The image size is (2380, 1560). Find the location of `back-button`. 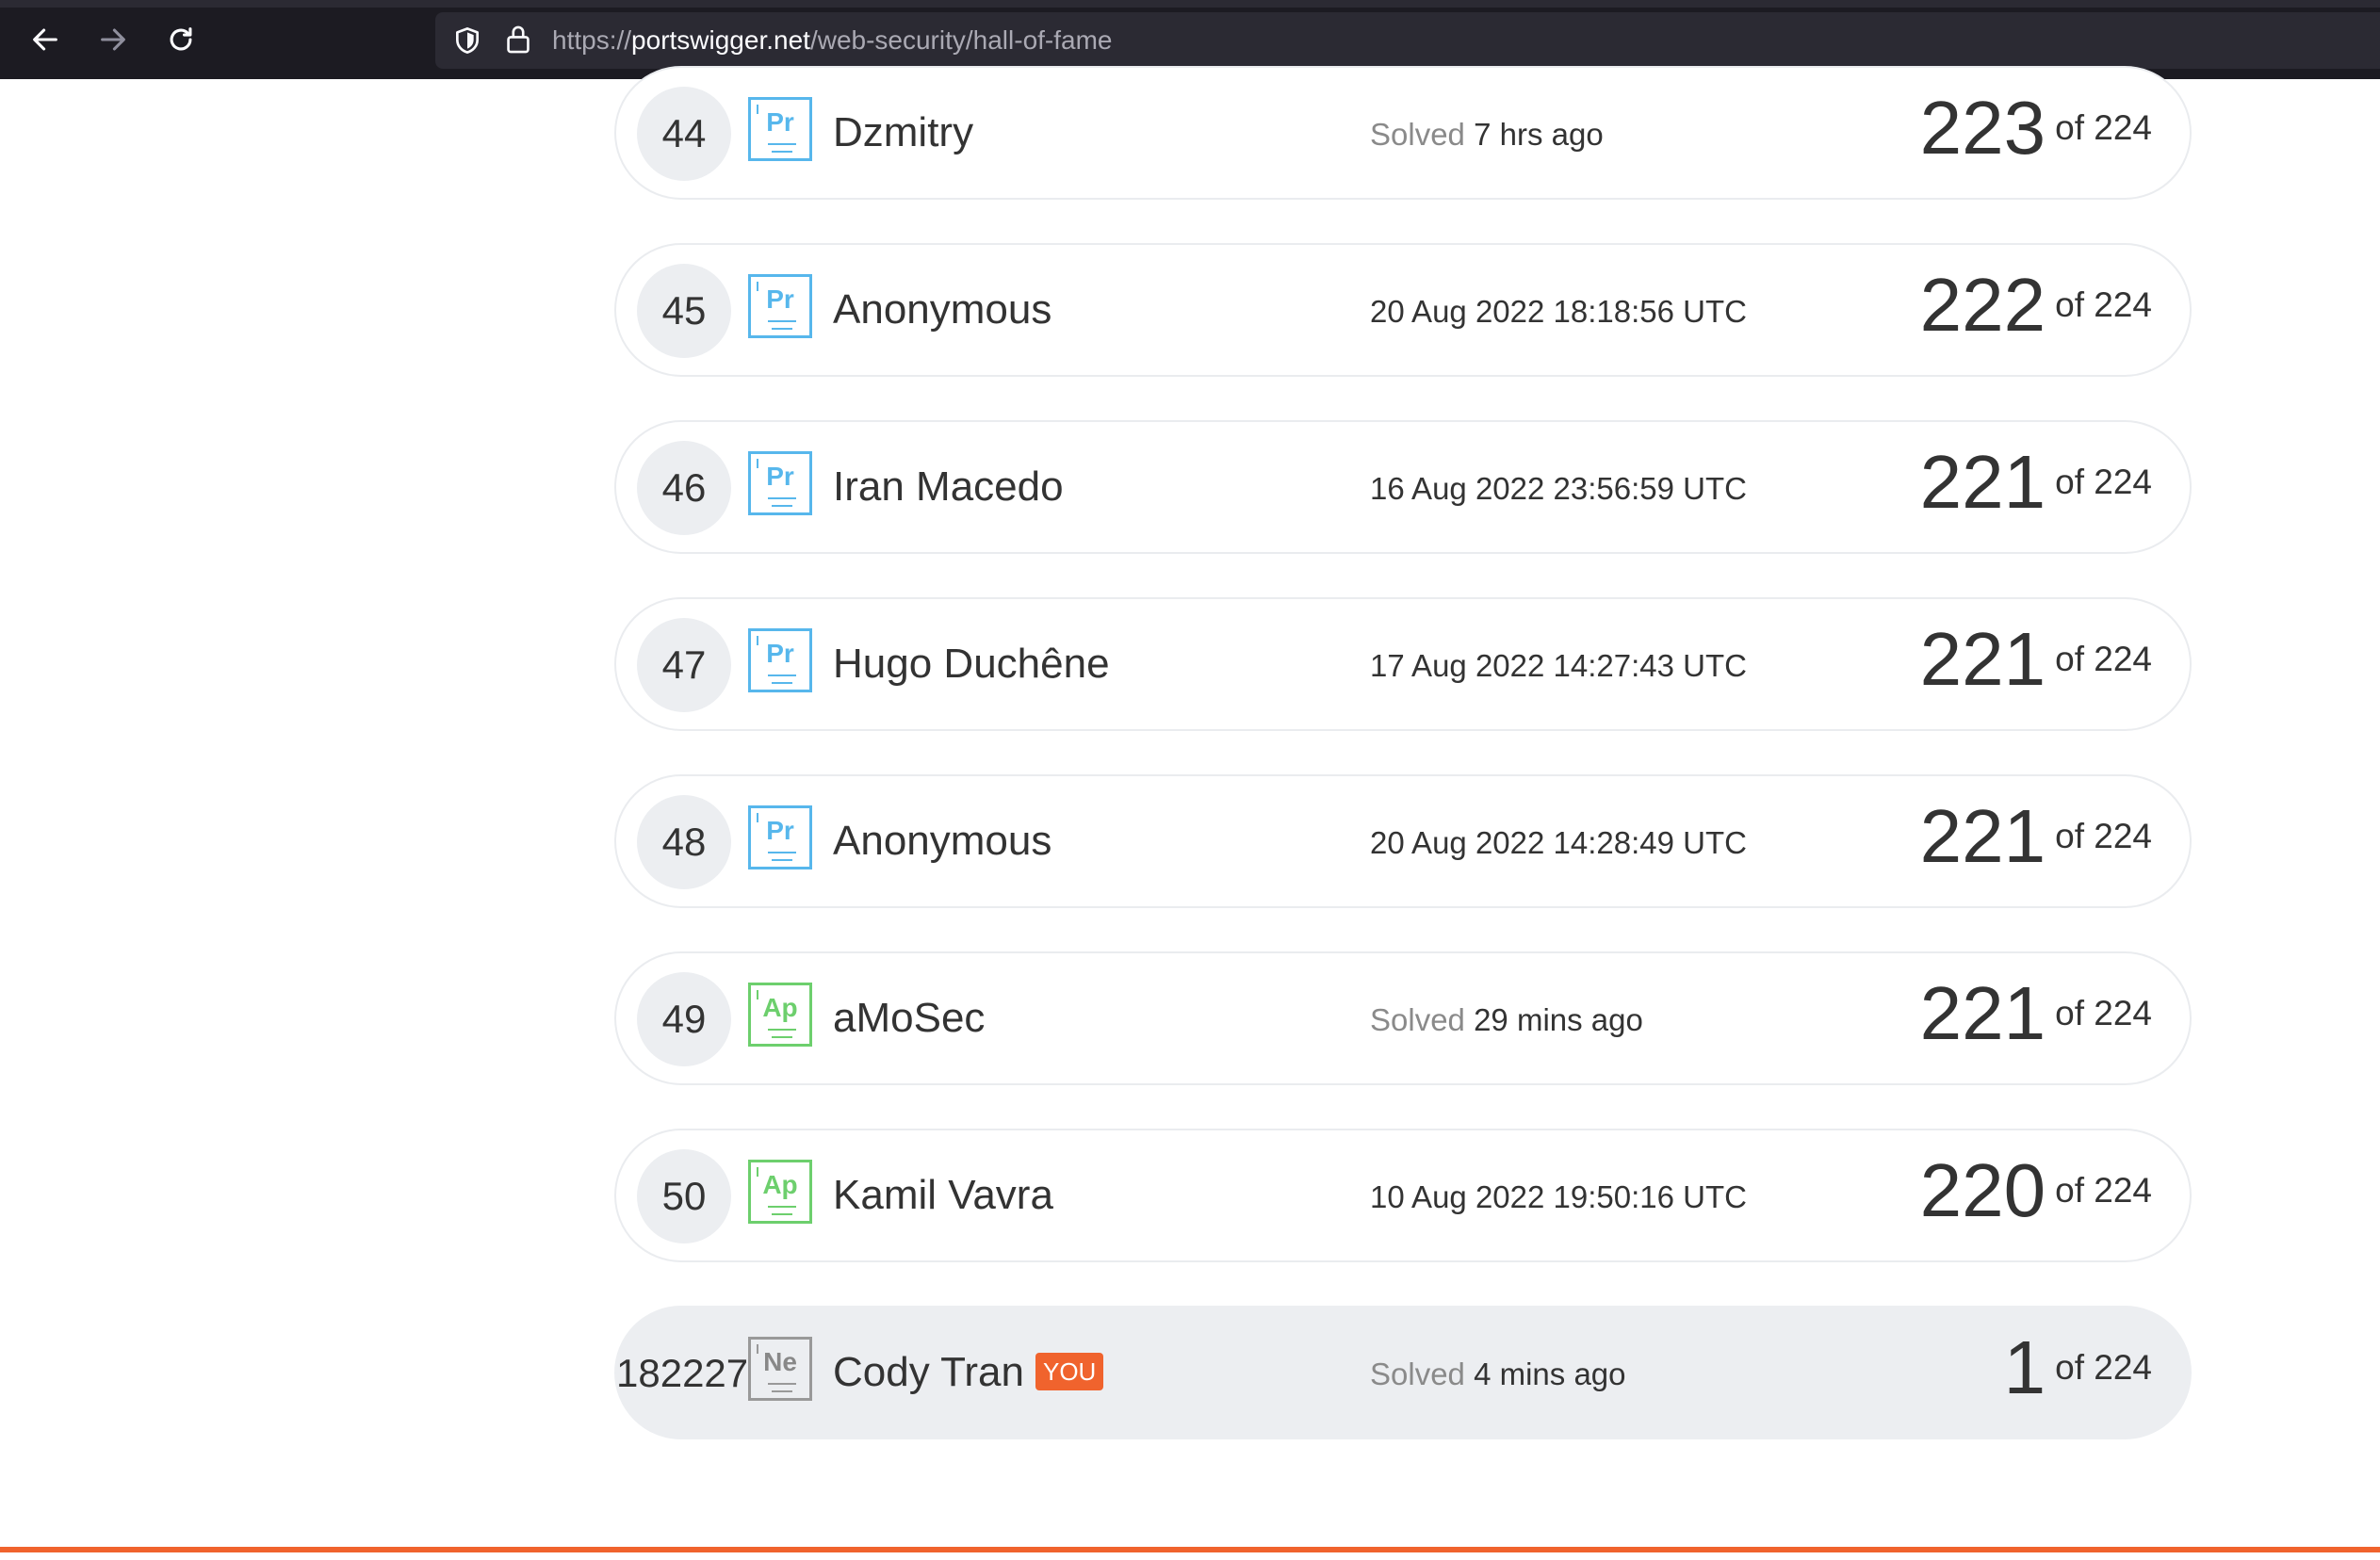

back-button is located at coordinates (45, 39).